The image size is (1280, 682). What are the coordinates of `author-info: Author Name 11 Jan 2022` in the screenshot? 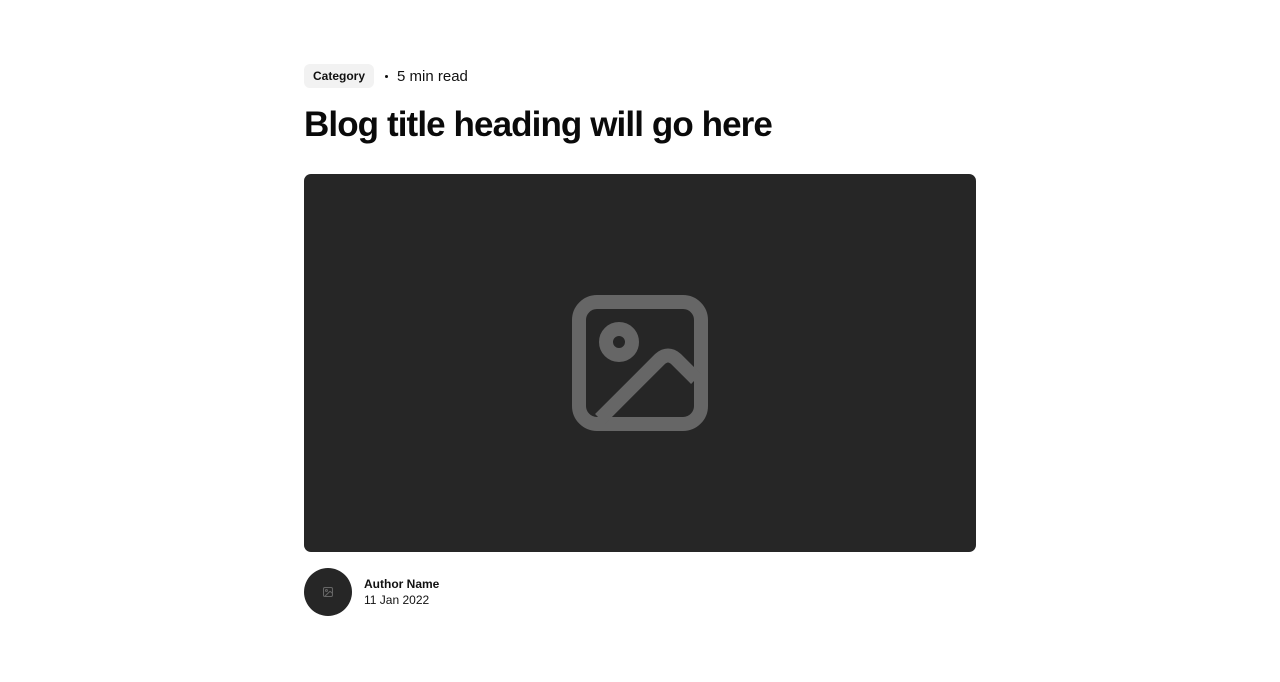 It's located at (401, 592).